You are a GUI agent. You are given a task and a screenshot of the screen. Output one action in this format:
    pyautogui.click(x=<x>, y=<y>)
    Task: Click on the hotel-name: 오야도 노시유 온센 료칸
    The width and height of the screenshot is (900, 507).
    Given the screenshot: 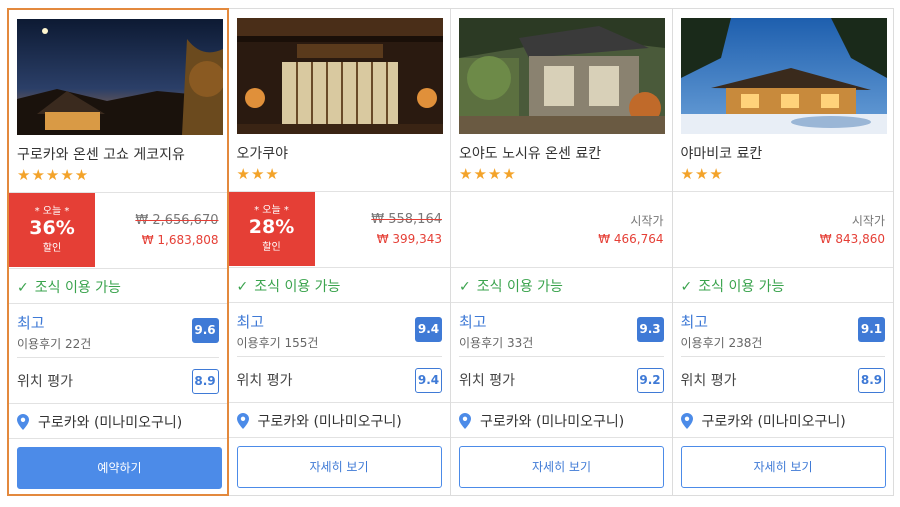 What is the action you would take?
    pyautogui.click(x=530, y=153)
    